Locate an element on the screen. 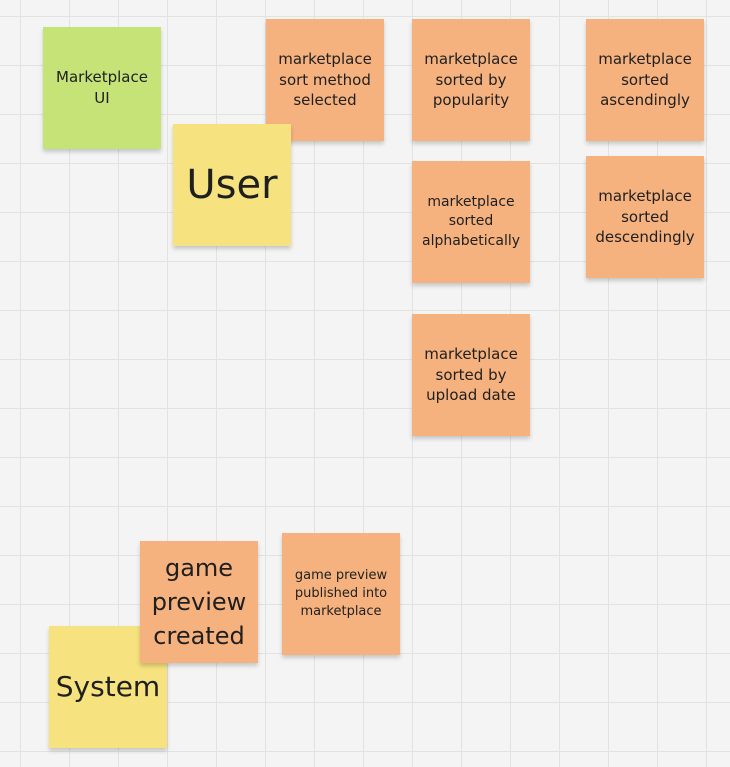  sticky-user: User is located at coordinates (232, 185).